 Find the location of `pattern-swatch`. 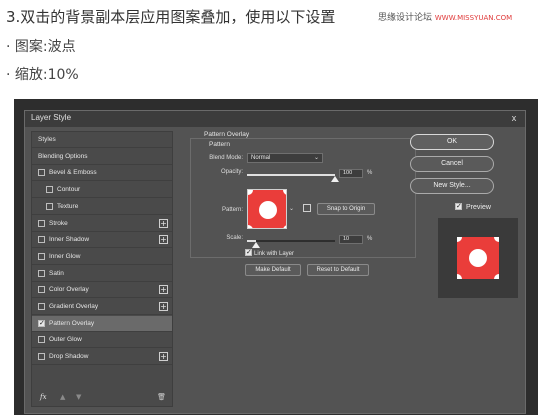

pattern-swatch is located at coordinates (267, 209).